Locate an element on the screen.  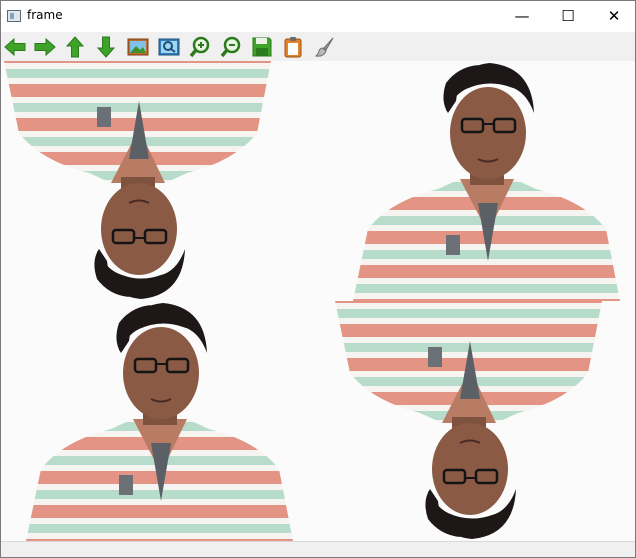
arrow-right-icon is located at coordinates (45, 47).